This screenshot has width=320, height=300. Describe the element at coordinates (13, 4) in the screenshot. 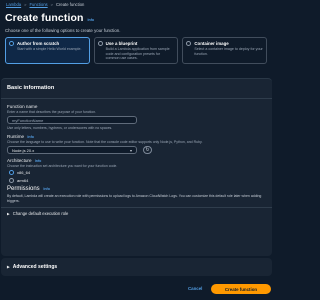

I see `breadcrumb-lambda: Lambda` at that location.